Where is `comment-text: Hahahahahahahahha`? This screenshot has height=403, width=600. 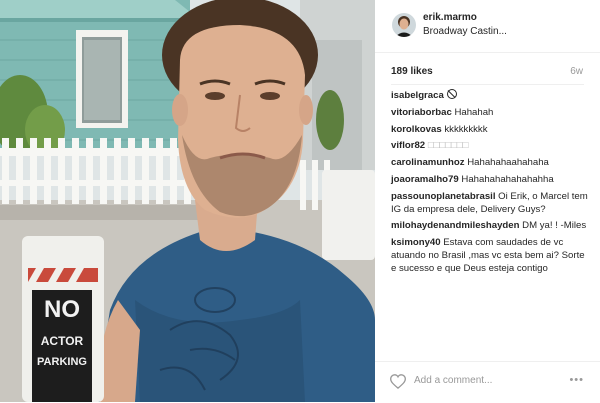
comment-text: Hahahahahahahahha is located at coordinates (507, 179).